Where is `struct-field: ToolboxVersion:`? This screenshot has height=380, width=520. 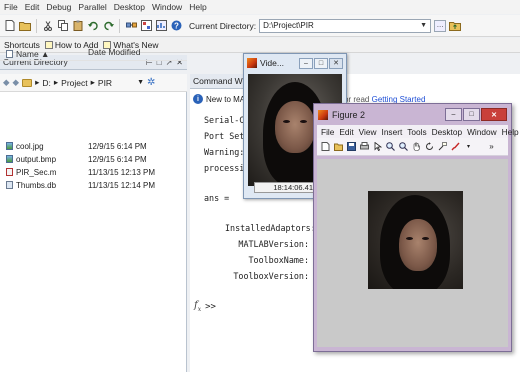
struct-field: ToolboxVersion: is located at coordinates (271, 276).